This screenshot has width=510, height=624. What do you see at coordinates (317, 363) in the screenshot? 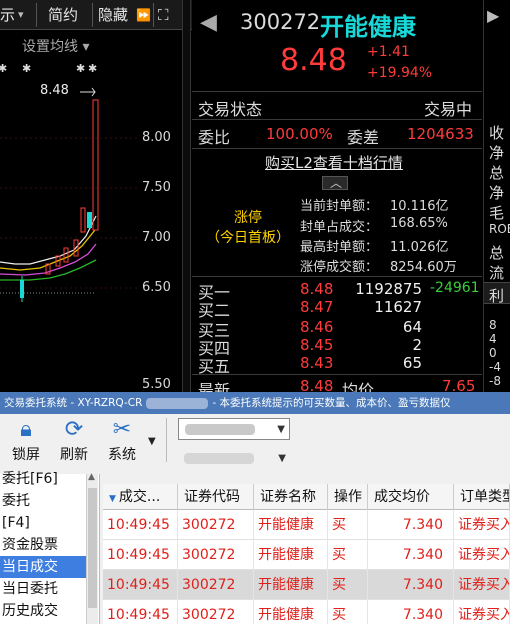
I see `bid-price: 8.43` at bounding box center [317, 363].